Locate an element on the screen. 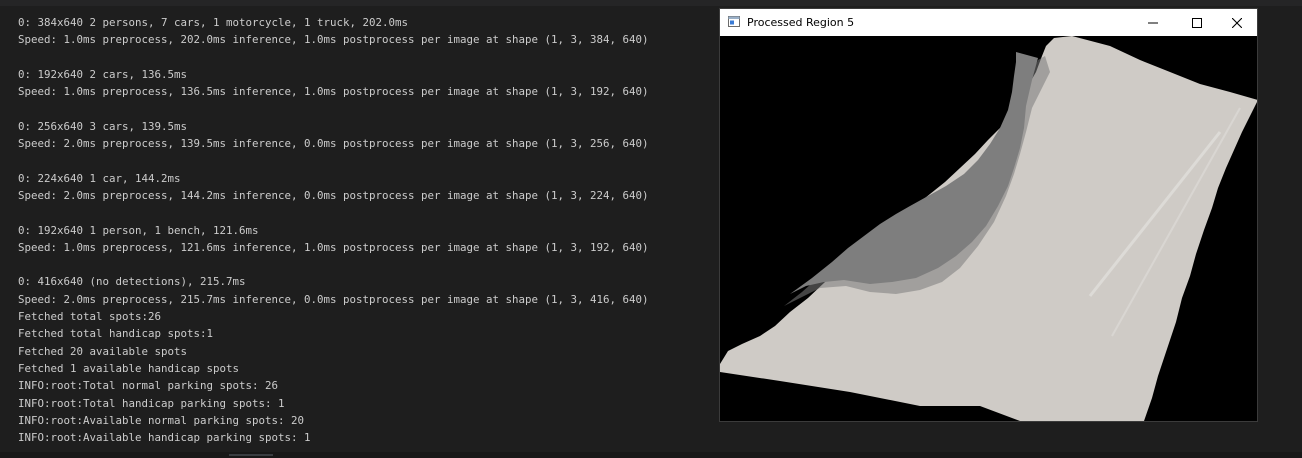  terminal-line: Fetched 20 available spots is located at coordinates (103, 351).